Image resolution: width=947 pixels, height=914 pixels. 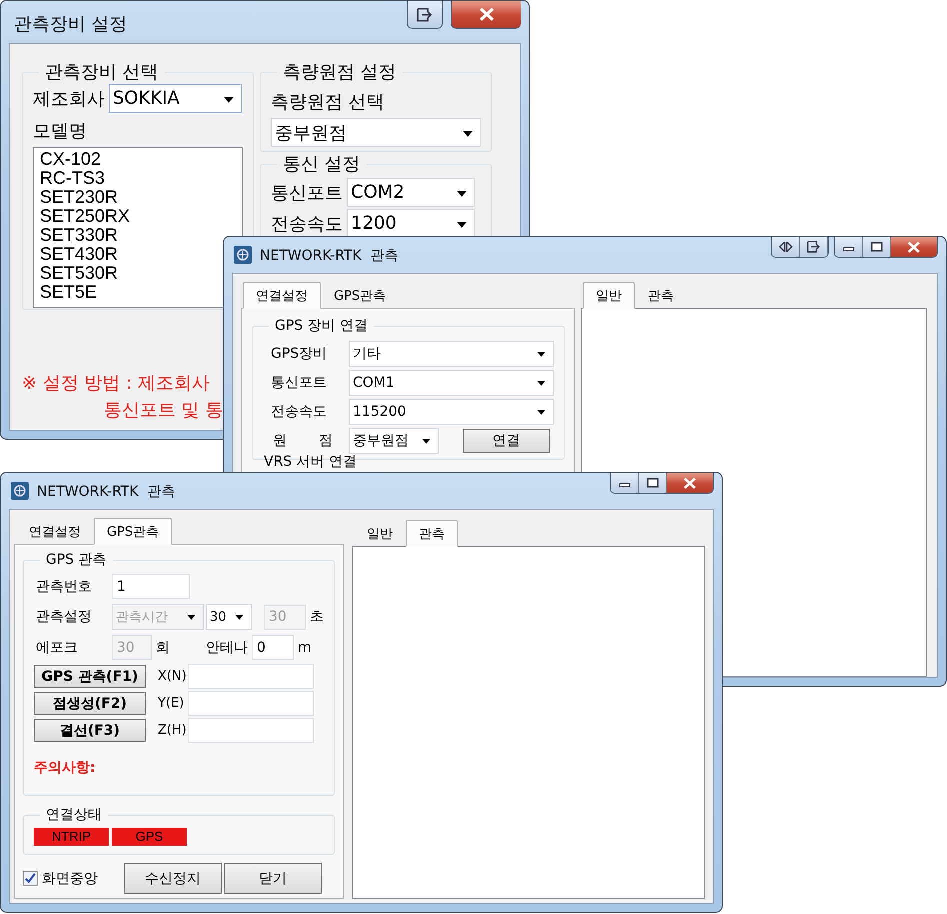 What do you see at coordinates (299, 412) in the screenshot?
I see `field-label: 전송속도` at bounding box center [299, 412].